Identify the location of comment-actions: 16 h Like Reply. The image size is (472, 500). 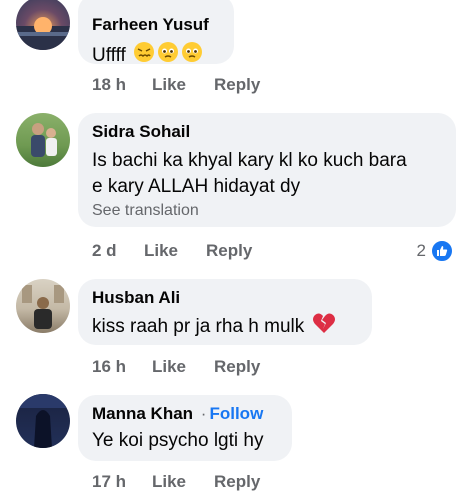
(176, 367).